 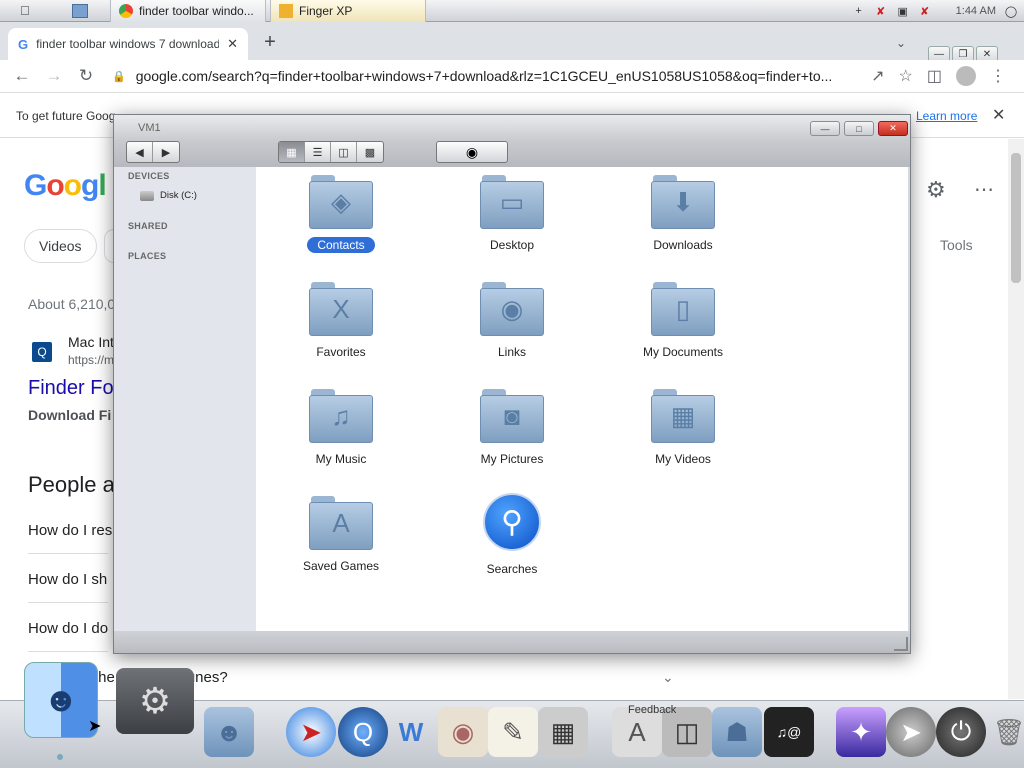 I want to click on spotlight-icon: ◯, so click(x=1011, y=11).